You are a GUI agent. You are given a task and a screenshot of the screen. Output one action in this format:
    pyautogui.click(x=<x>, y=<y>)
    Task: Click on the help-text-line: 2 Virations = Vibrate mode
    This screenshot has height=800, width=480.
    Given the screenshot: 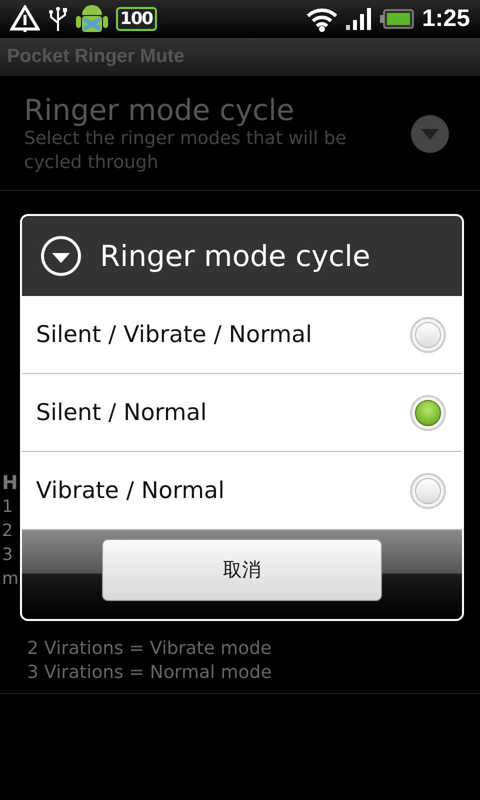 What is the action you would take?
    pyautogui.click(x=149, y=649)
    